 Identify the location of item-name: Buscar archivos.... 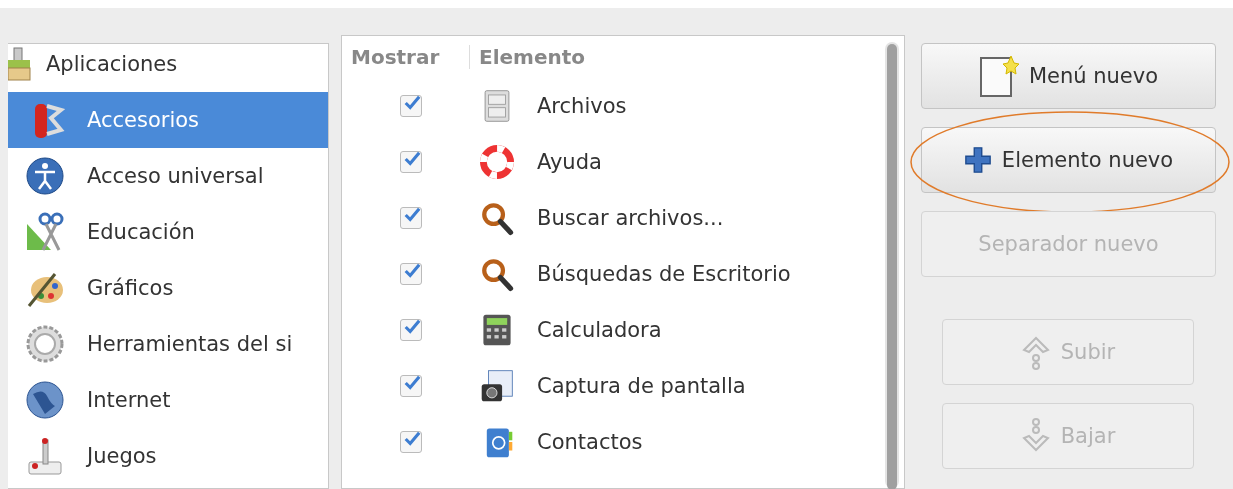
(630, 218).